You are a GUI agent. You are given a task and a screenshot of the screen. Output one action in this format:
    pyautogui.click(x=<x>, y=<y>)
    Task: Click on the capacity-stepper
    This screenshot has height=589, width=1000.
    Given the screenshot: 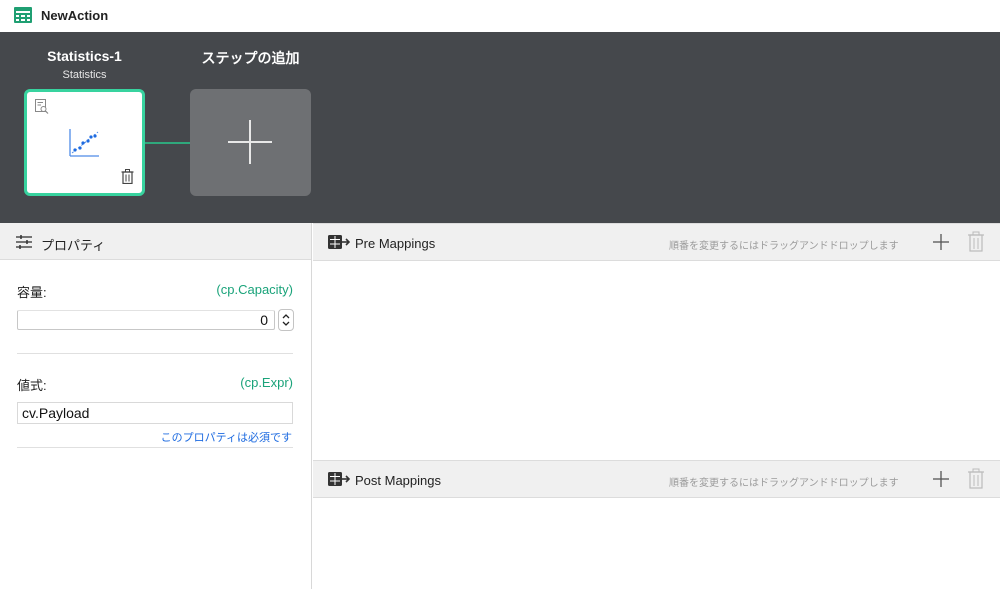 What is the action you would take?
    pyautogui.click(x=286, y=320)
    